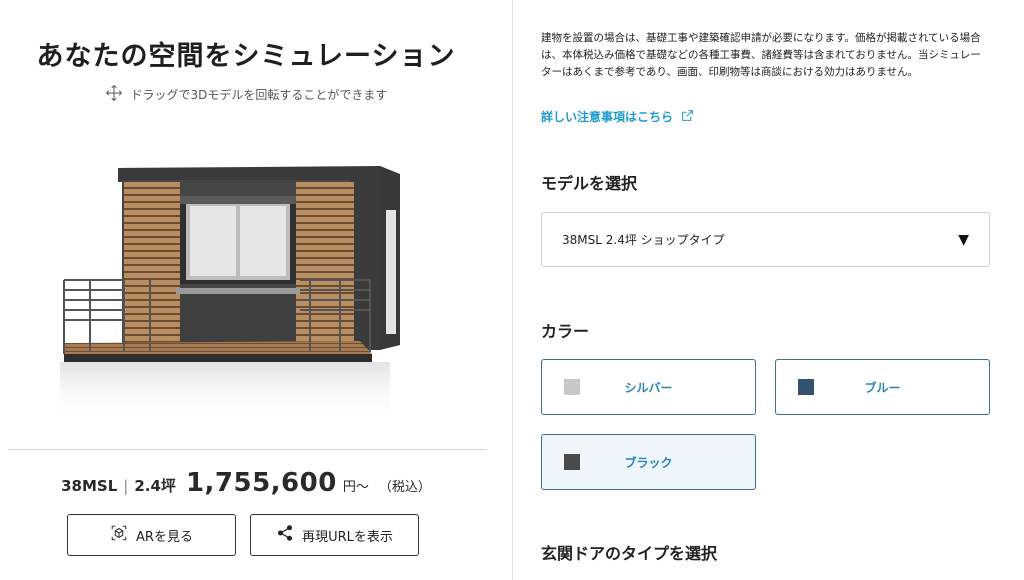 The height and width of the screenshot is (580, 1024). Describe the element at coordinates (565, 331) in the screenshot. I see `color-section-title: カラー` at that location.